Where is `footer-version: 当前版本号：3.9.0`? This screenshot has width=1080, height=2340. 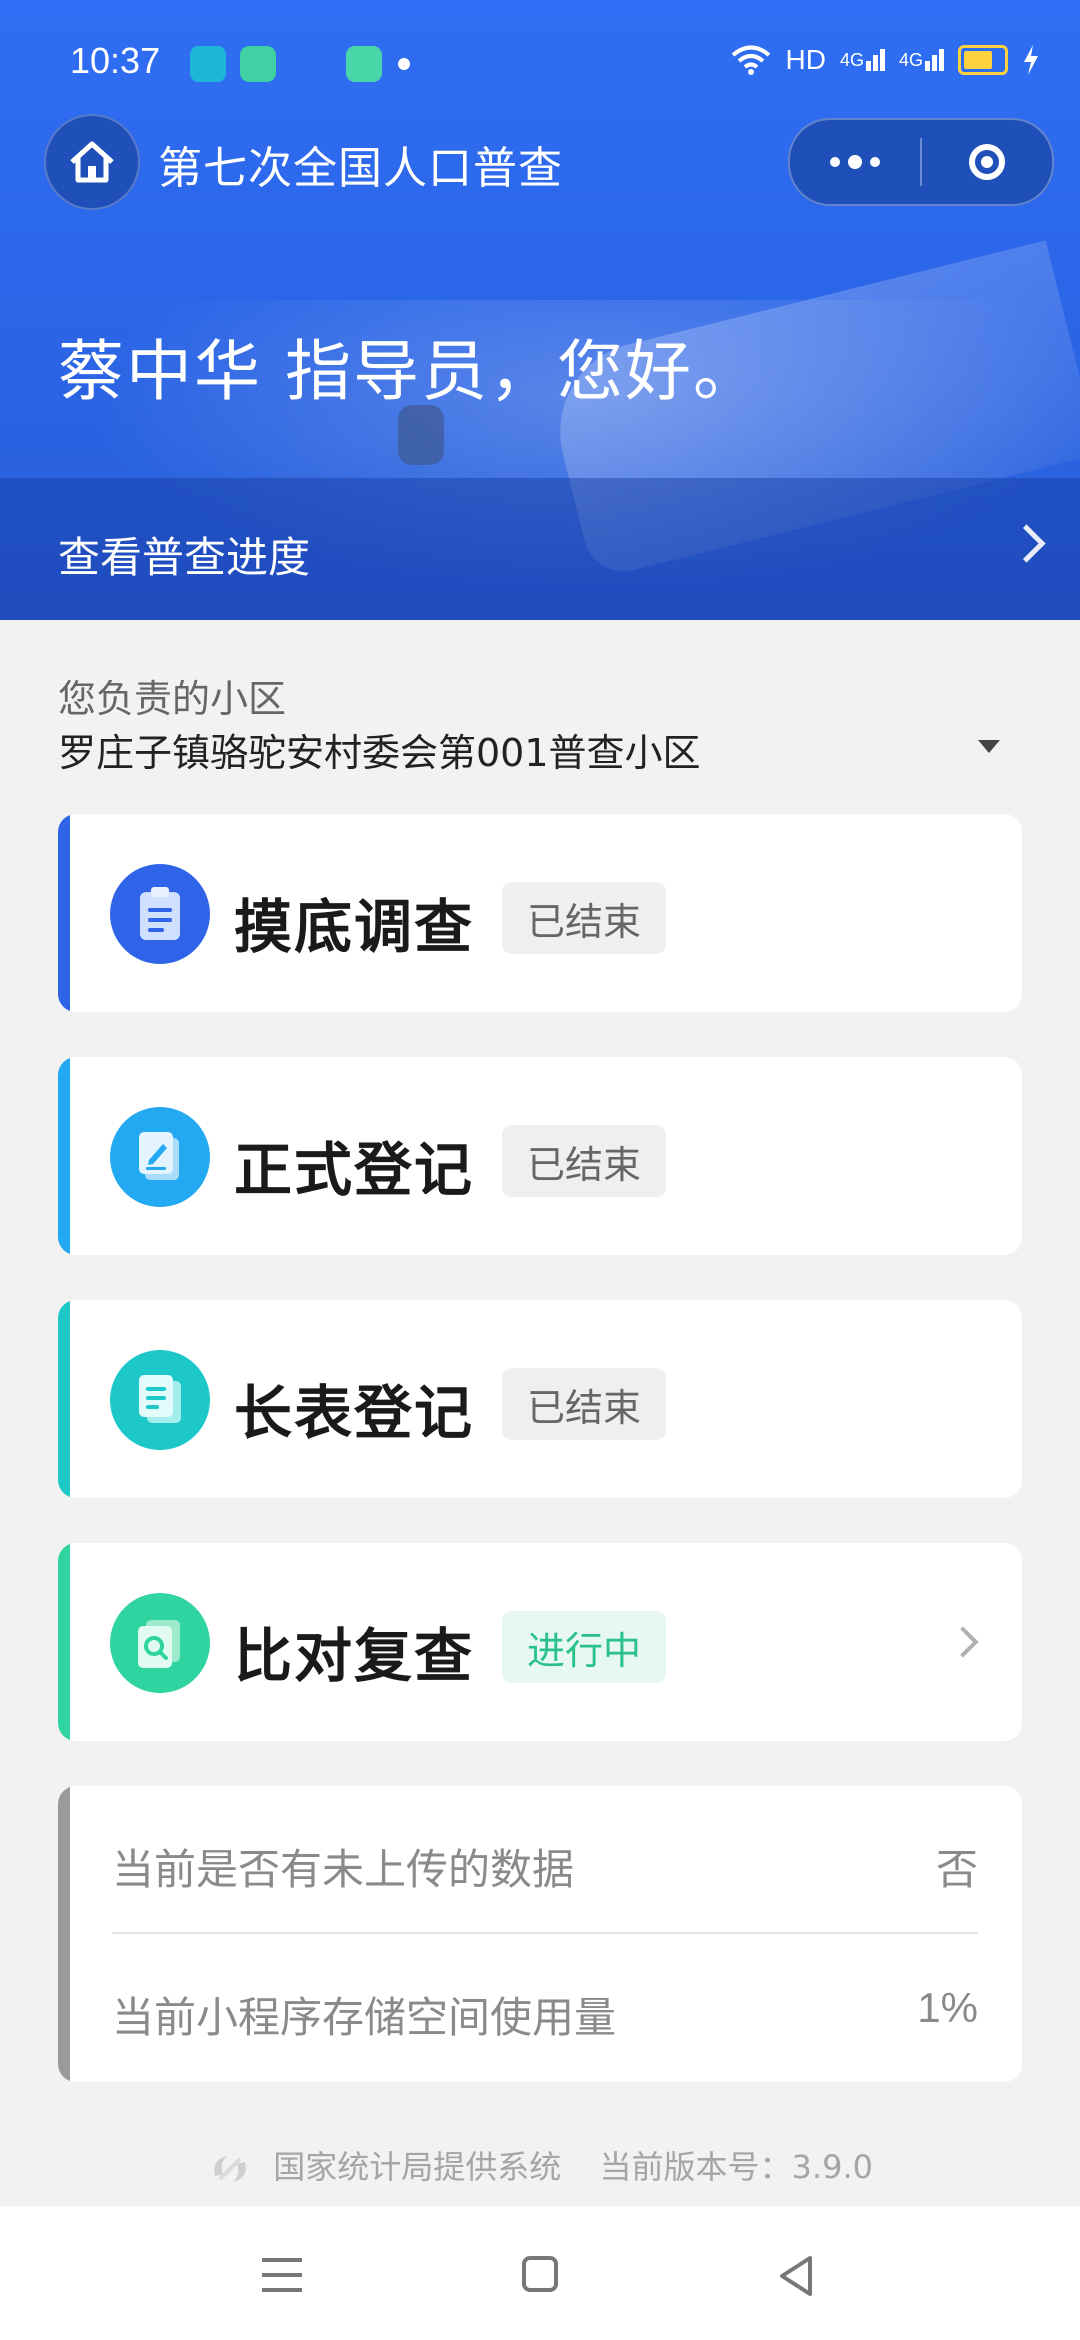 footer-version: 当前版本号：3.9.0 is located at coordinates (736, 2167).